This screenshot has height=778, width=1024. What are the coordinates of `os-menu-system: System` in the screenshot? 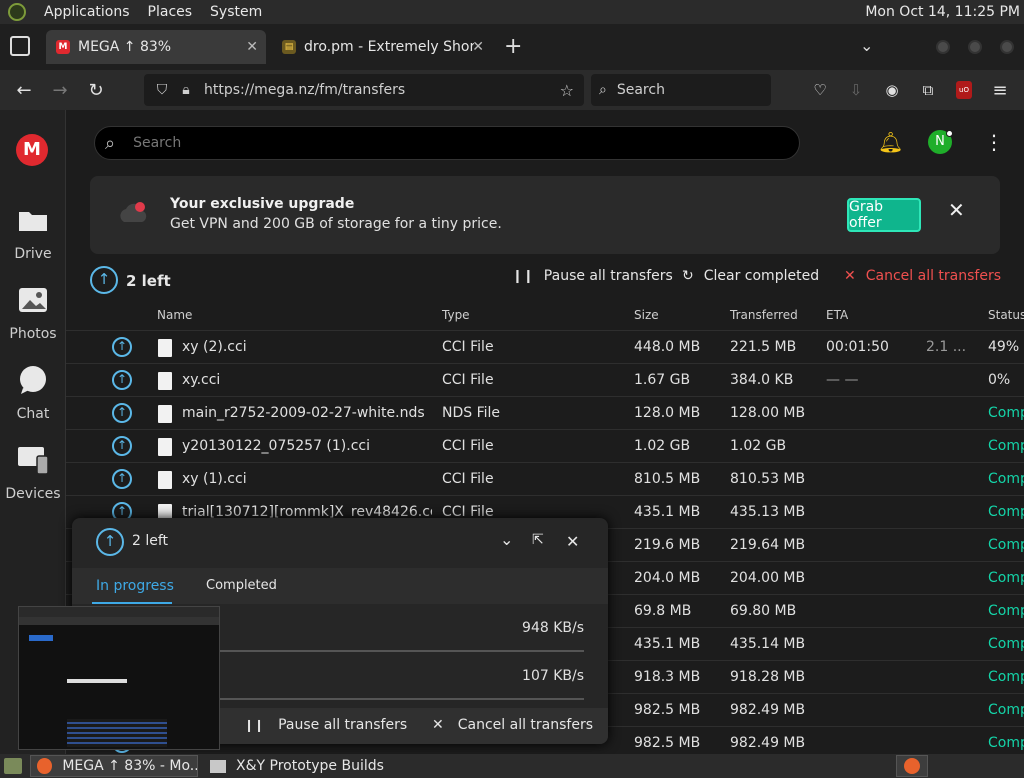 It's located at (236, 12).